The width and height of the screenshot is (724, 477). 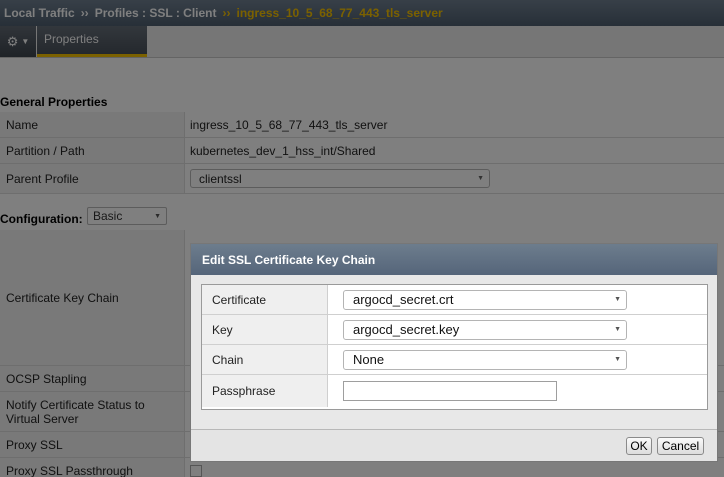 What do you see at coordinates (454, 259) in the screenshot?
I see `dialog-title: Edit SSL Certificate Key Chain` at bounding box center [454, 259].